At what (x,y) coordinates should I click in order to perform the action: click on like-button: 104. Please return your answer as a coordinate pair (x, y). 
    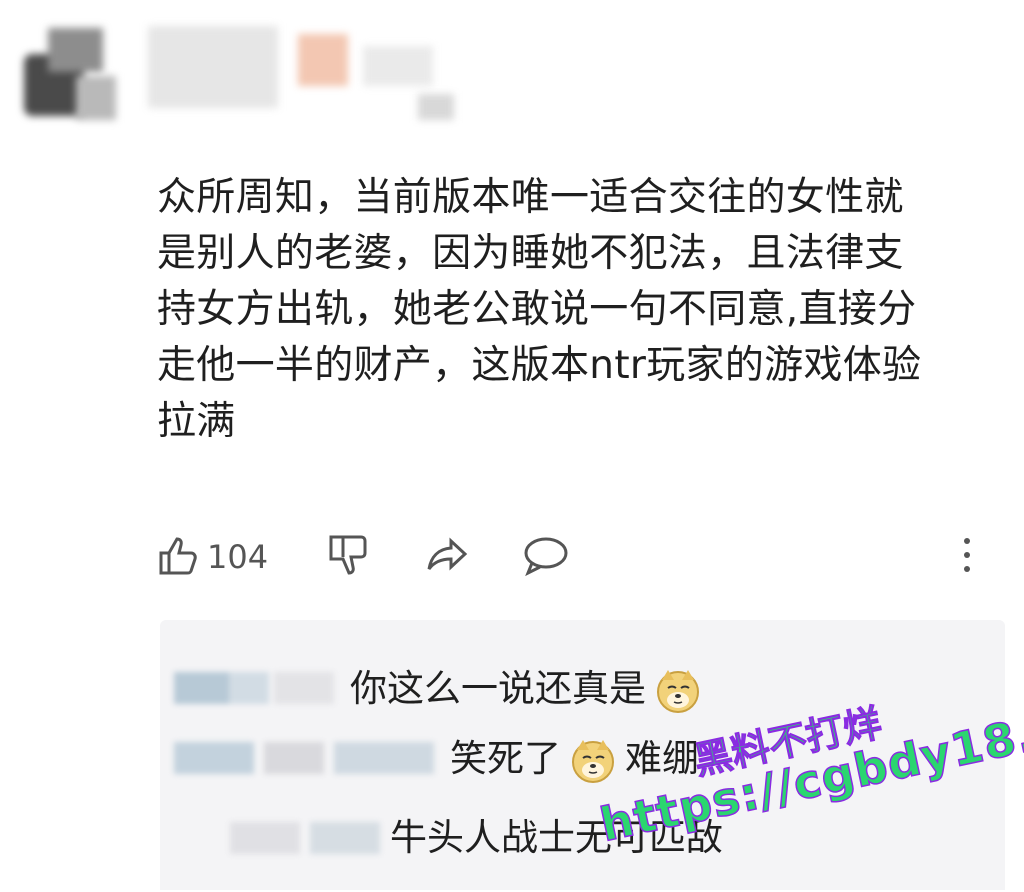
    Looking at the image, I should click on (212, 557).